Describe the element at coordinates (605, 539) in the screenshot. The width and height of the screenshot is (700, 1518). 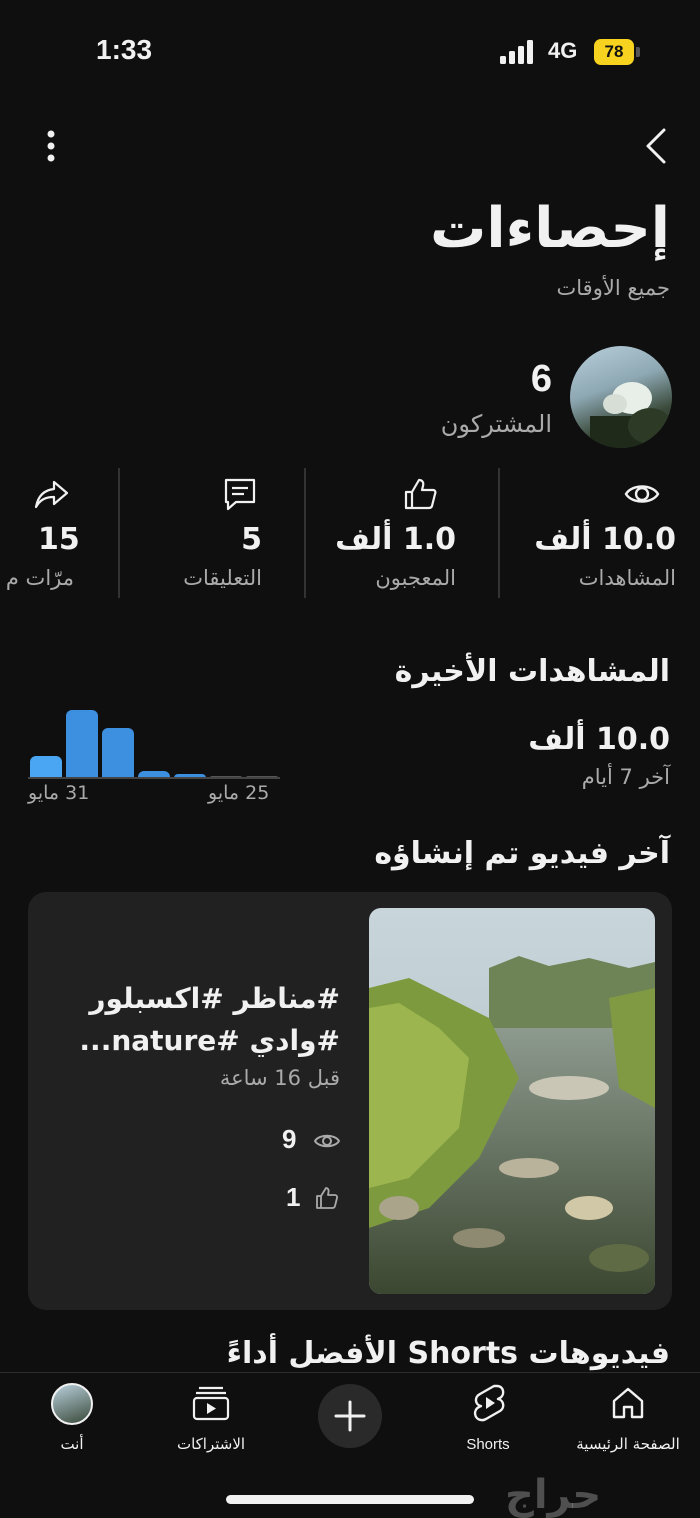
I see `metric-value: 10.0 ألف` at that location.